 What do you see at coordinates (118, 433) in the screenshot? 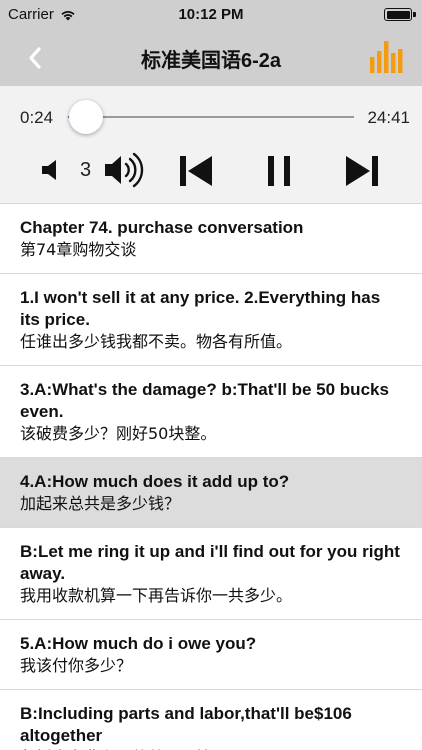
I see `chinese-line: 该破费多少？刚好50块整。` at bounding box center [118, 433].